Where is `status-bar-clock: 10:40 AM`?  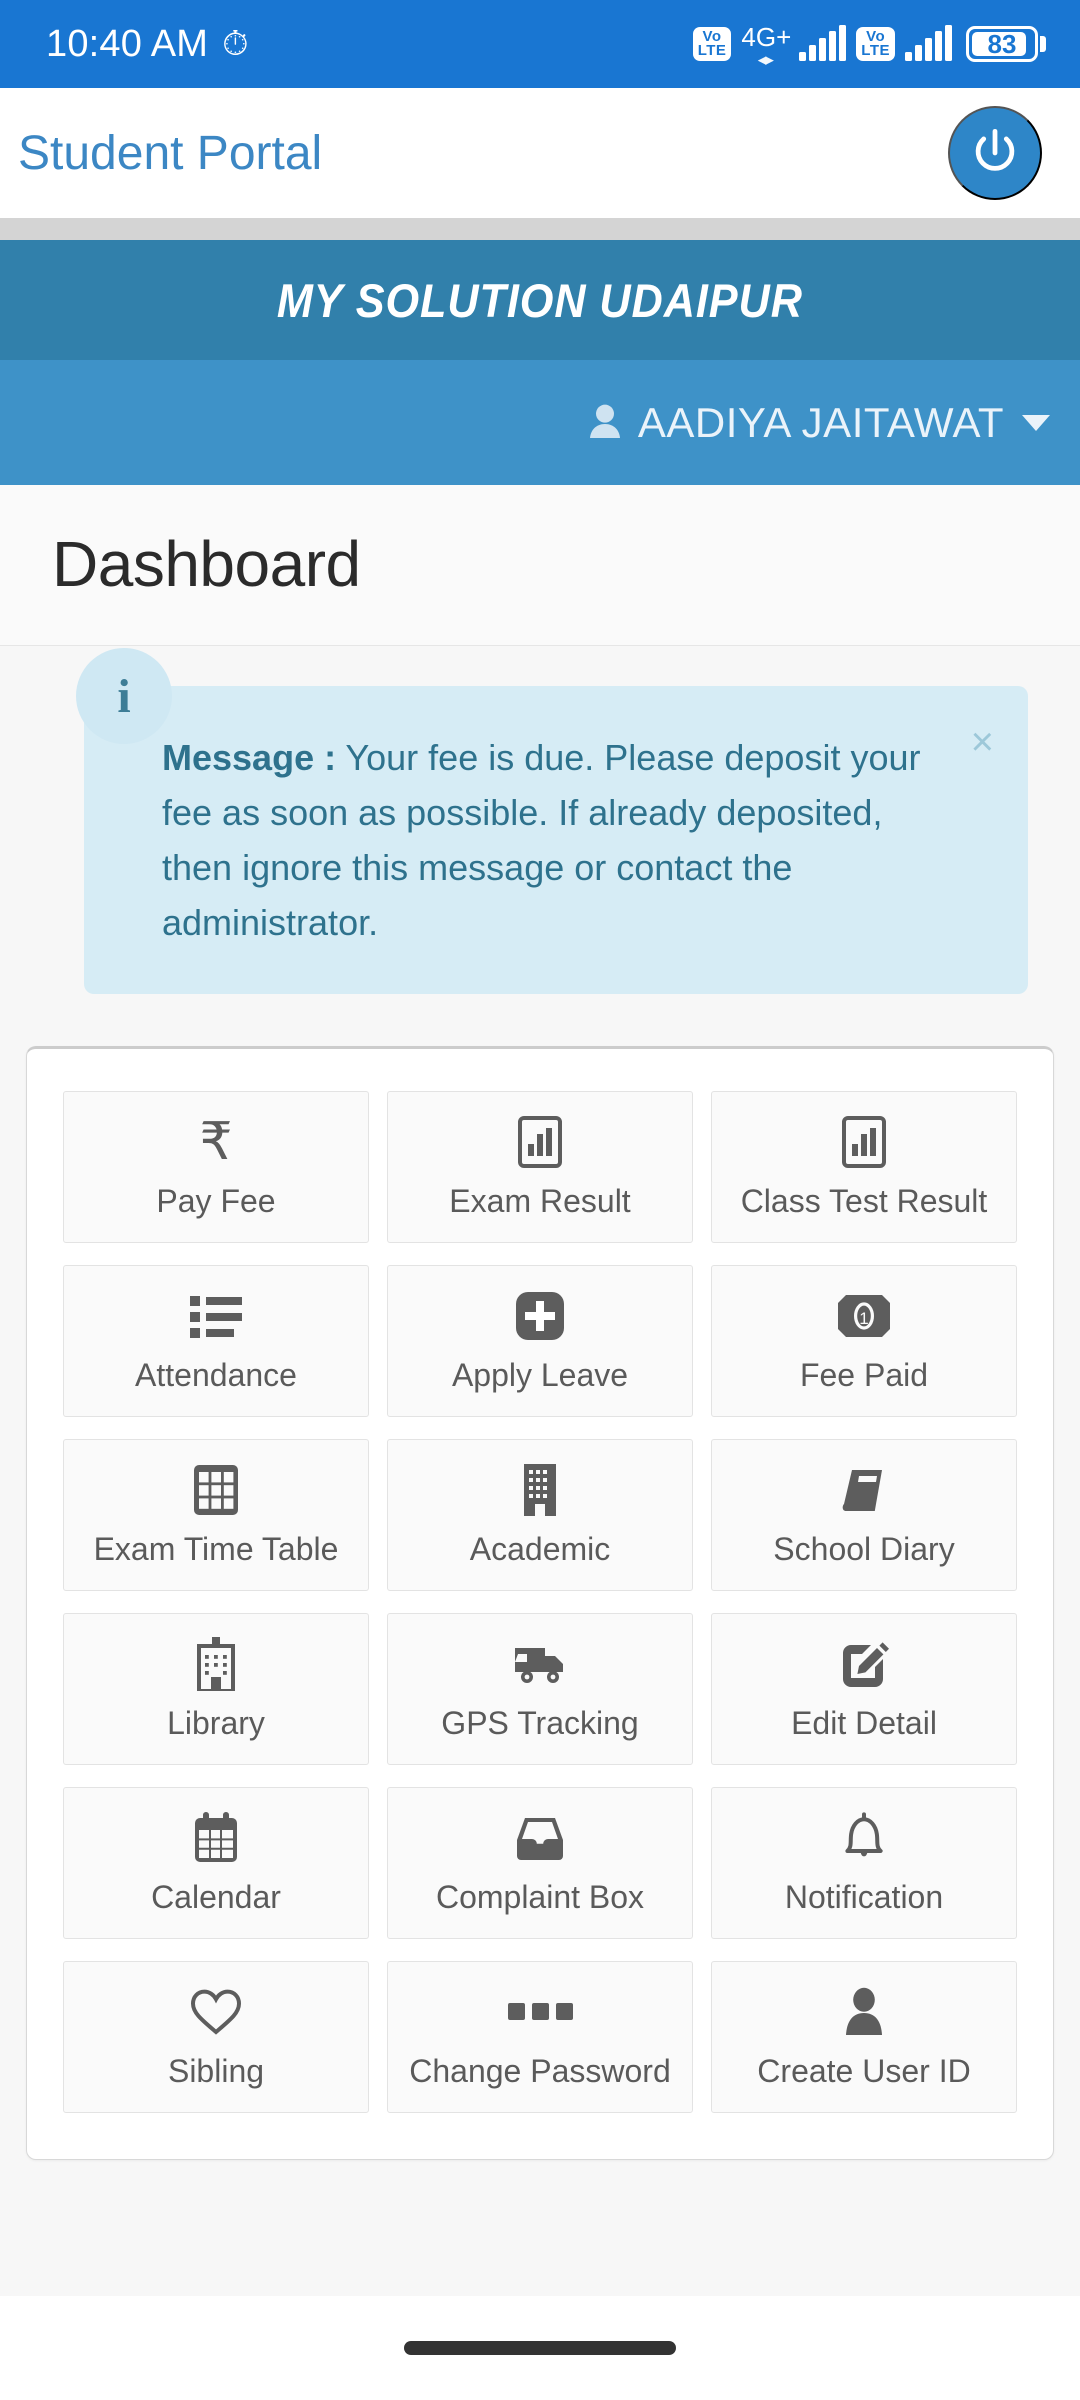
status-bar-clock: 10:40 AM is located at coordinates (127, 43).